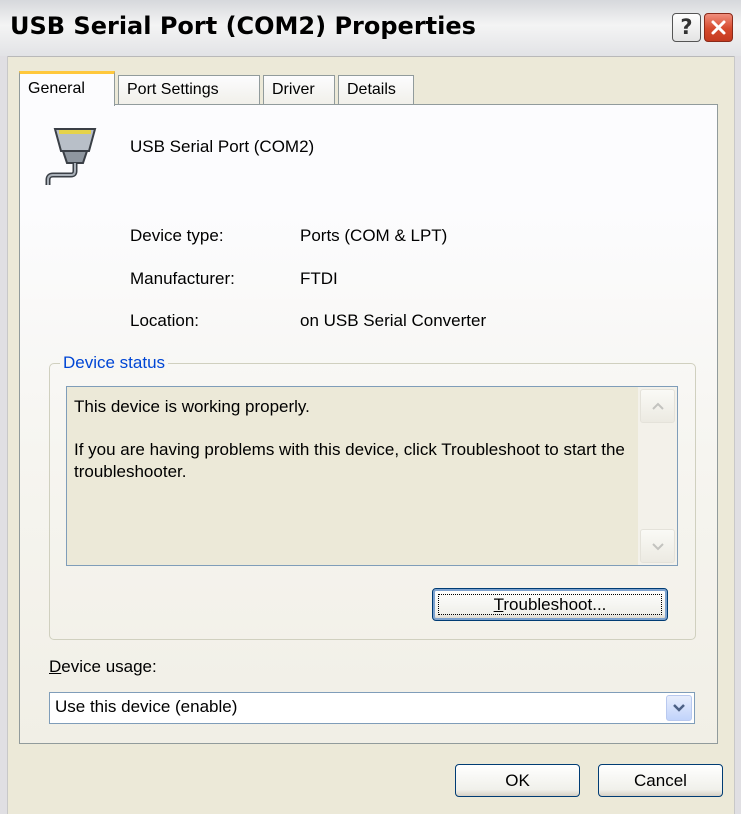  I want to click on device-usage-mnemonic: D, so click(55, 666).